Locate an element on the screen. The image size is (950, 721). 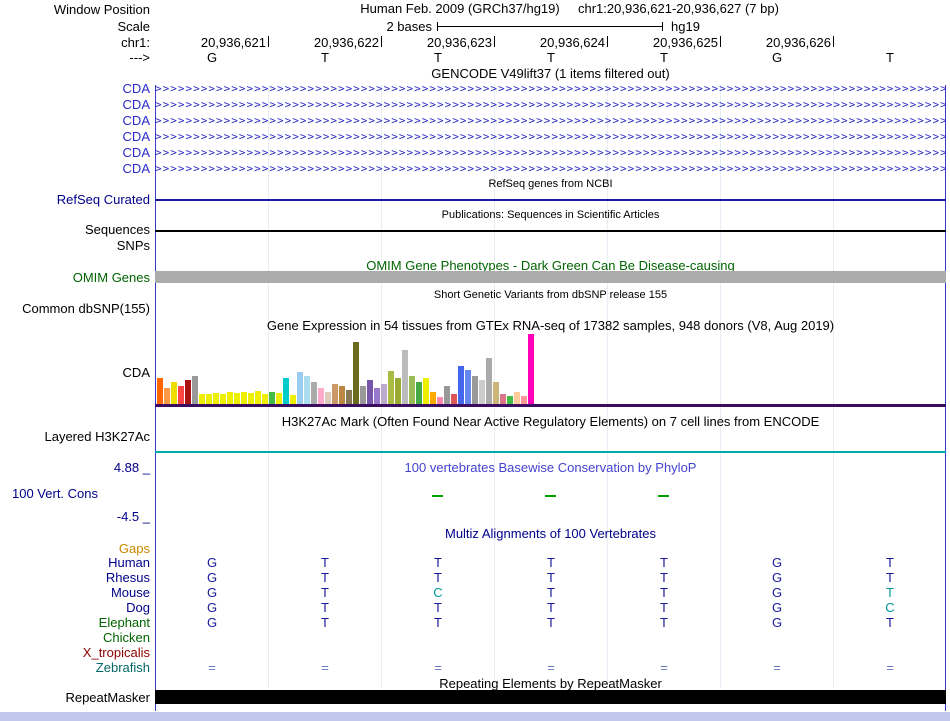
ruler-tick is located at coordinates (381, 41).